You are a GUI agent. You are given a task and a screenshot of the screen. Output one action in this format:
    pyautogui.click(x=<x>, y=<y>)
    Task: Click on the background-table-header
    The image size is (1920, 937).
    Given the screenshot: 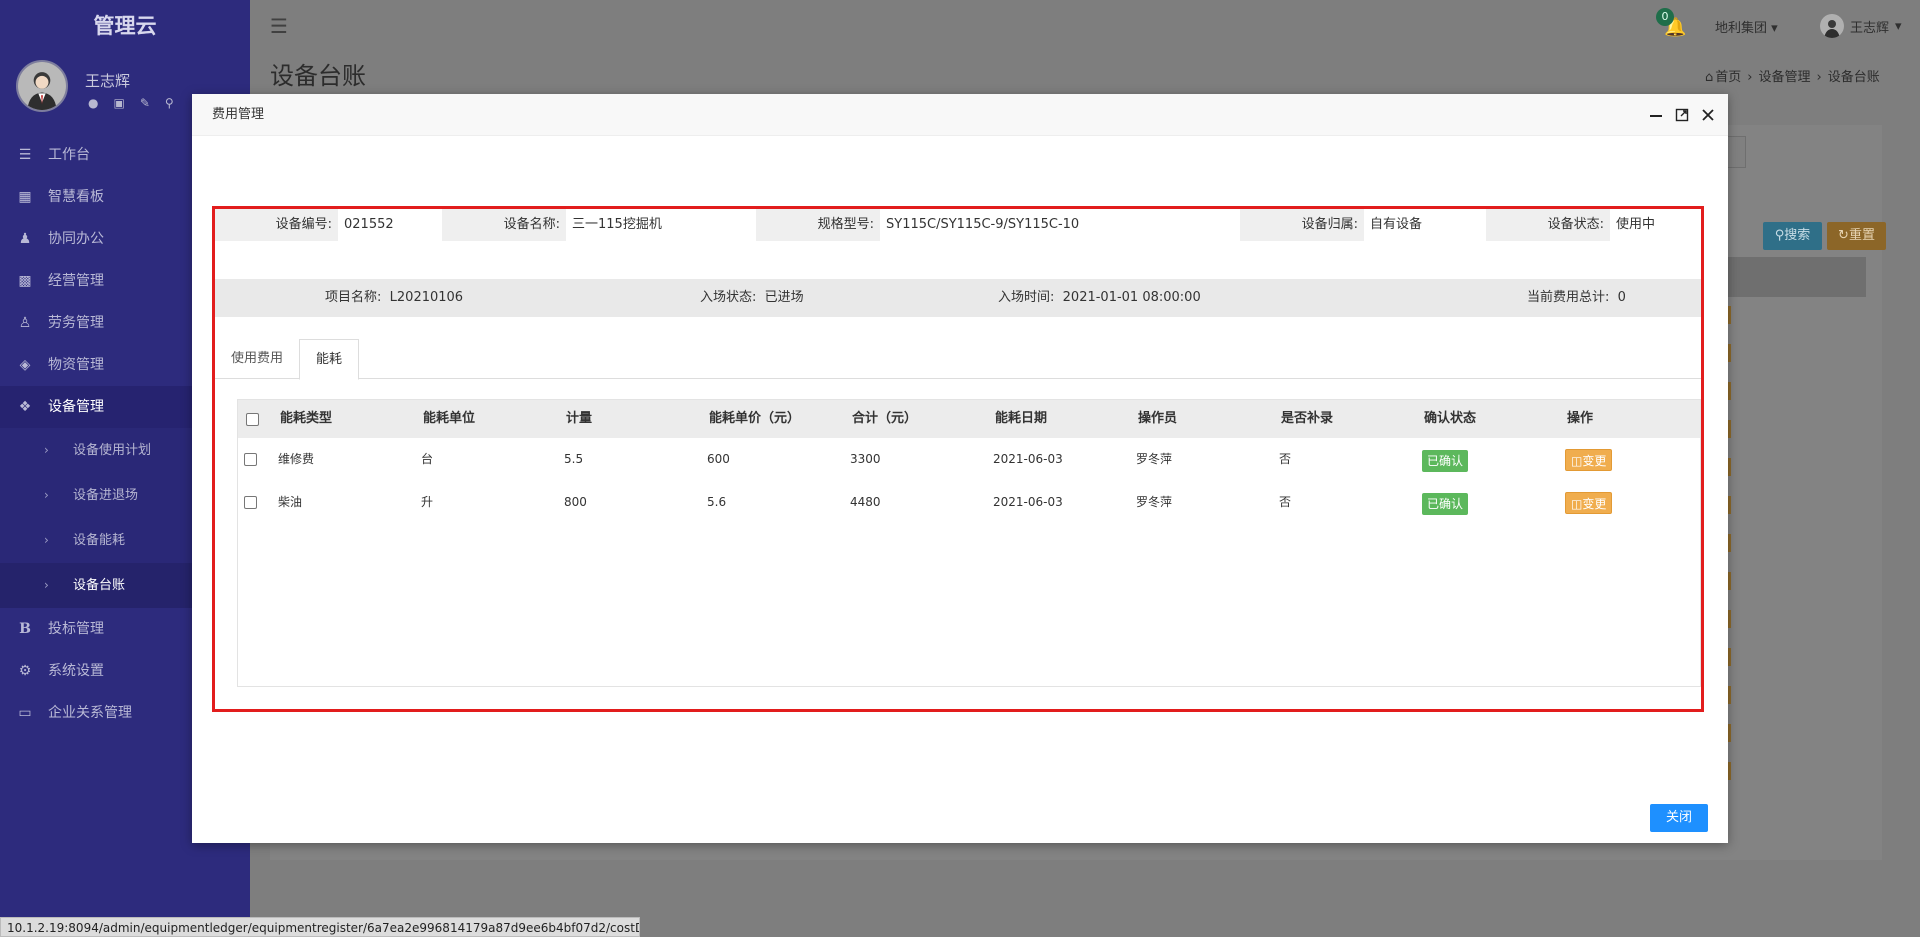 What is the action you would take?
    pyautogui.click(x=1793, y=277)
    